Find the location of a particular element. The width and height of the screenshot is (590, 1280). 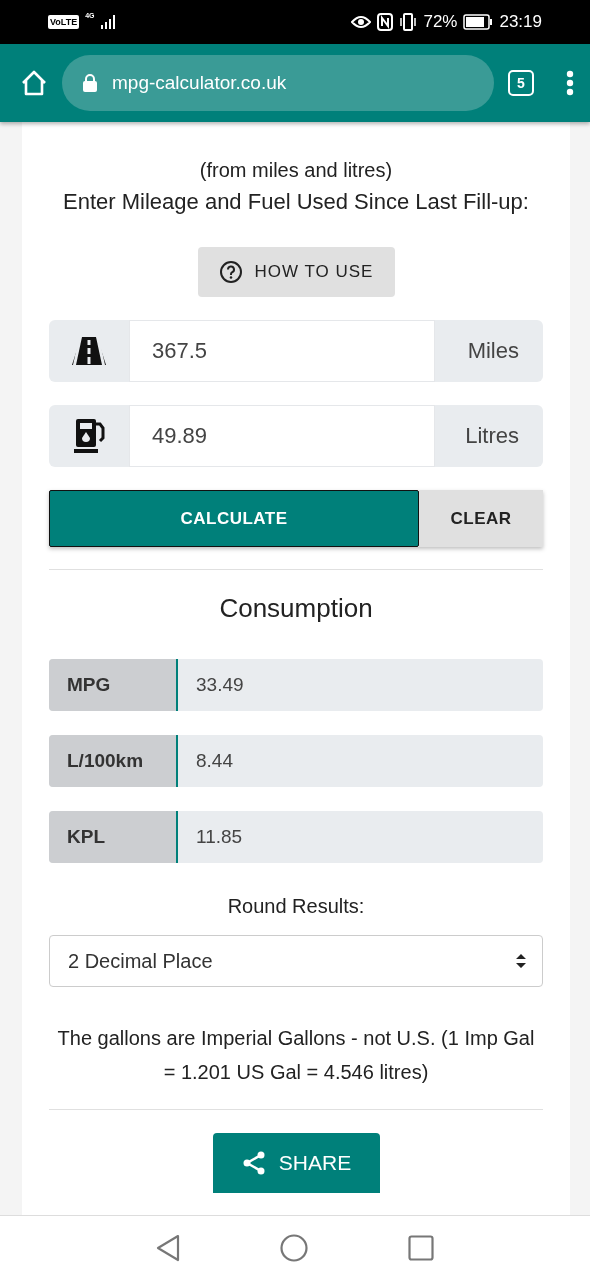

lock-icon is located at coordinates (90, 83).